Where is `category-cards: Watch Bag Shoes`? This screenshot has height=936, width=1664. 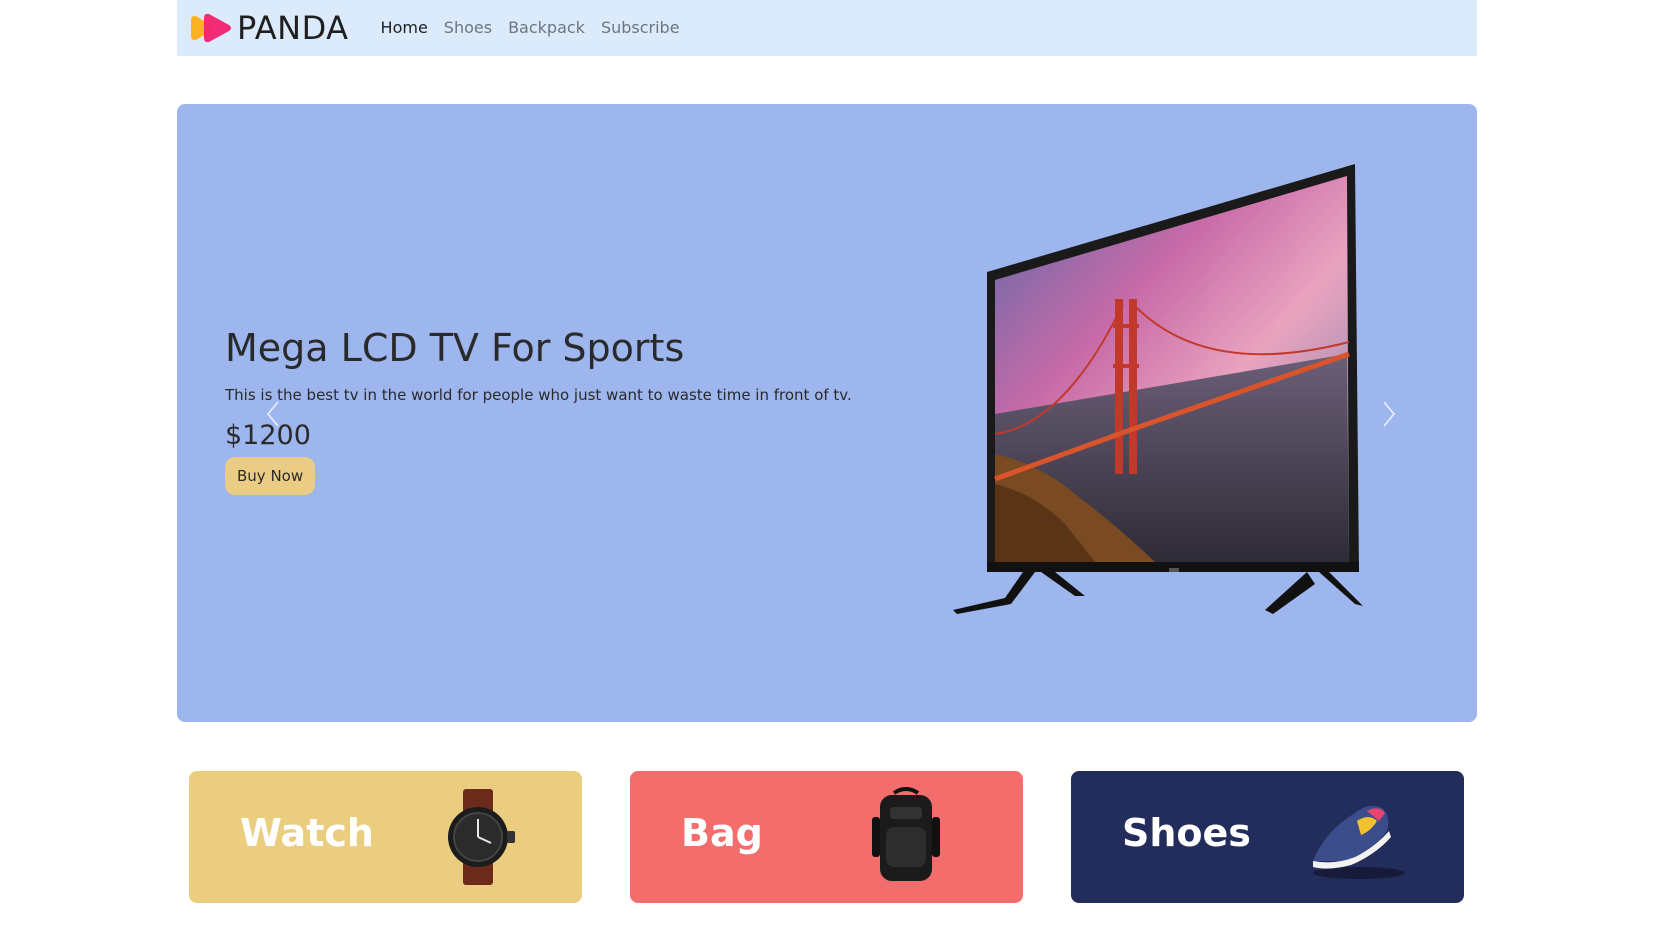
category-cards: Watch Bag Shoes is located at coordinates (827, 837).